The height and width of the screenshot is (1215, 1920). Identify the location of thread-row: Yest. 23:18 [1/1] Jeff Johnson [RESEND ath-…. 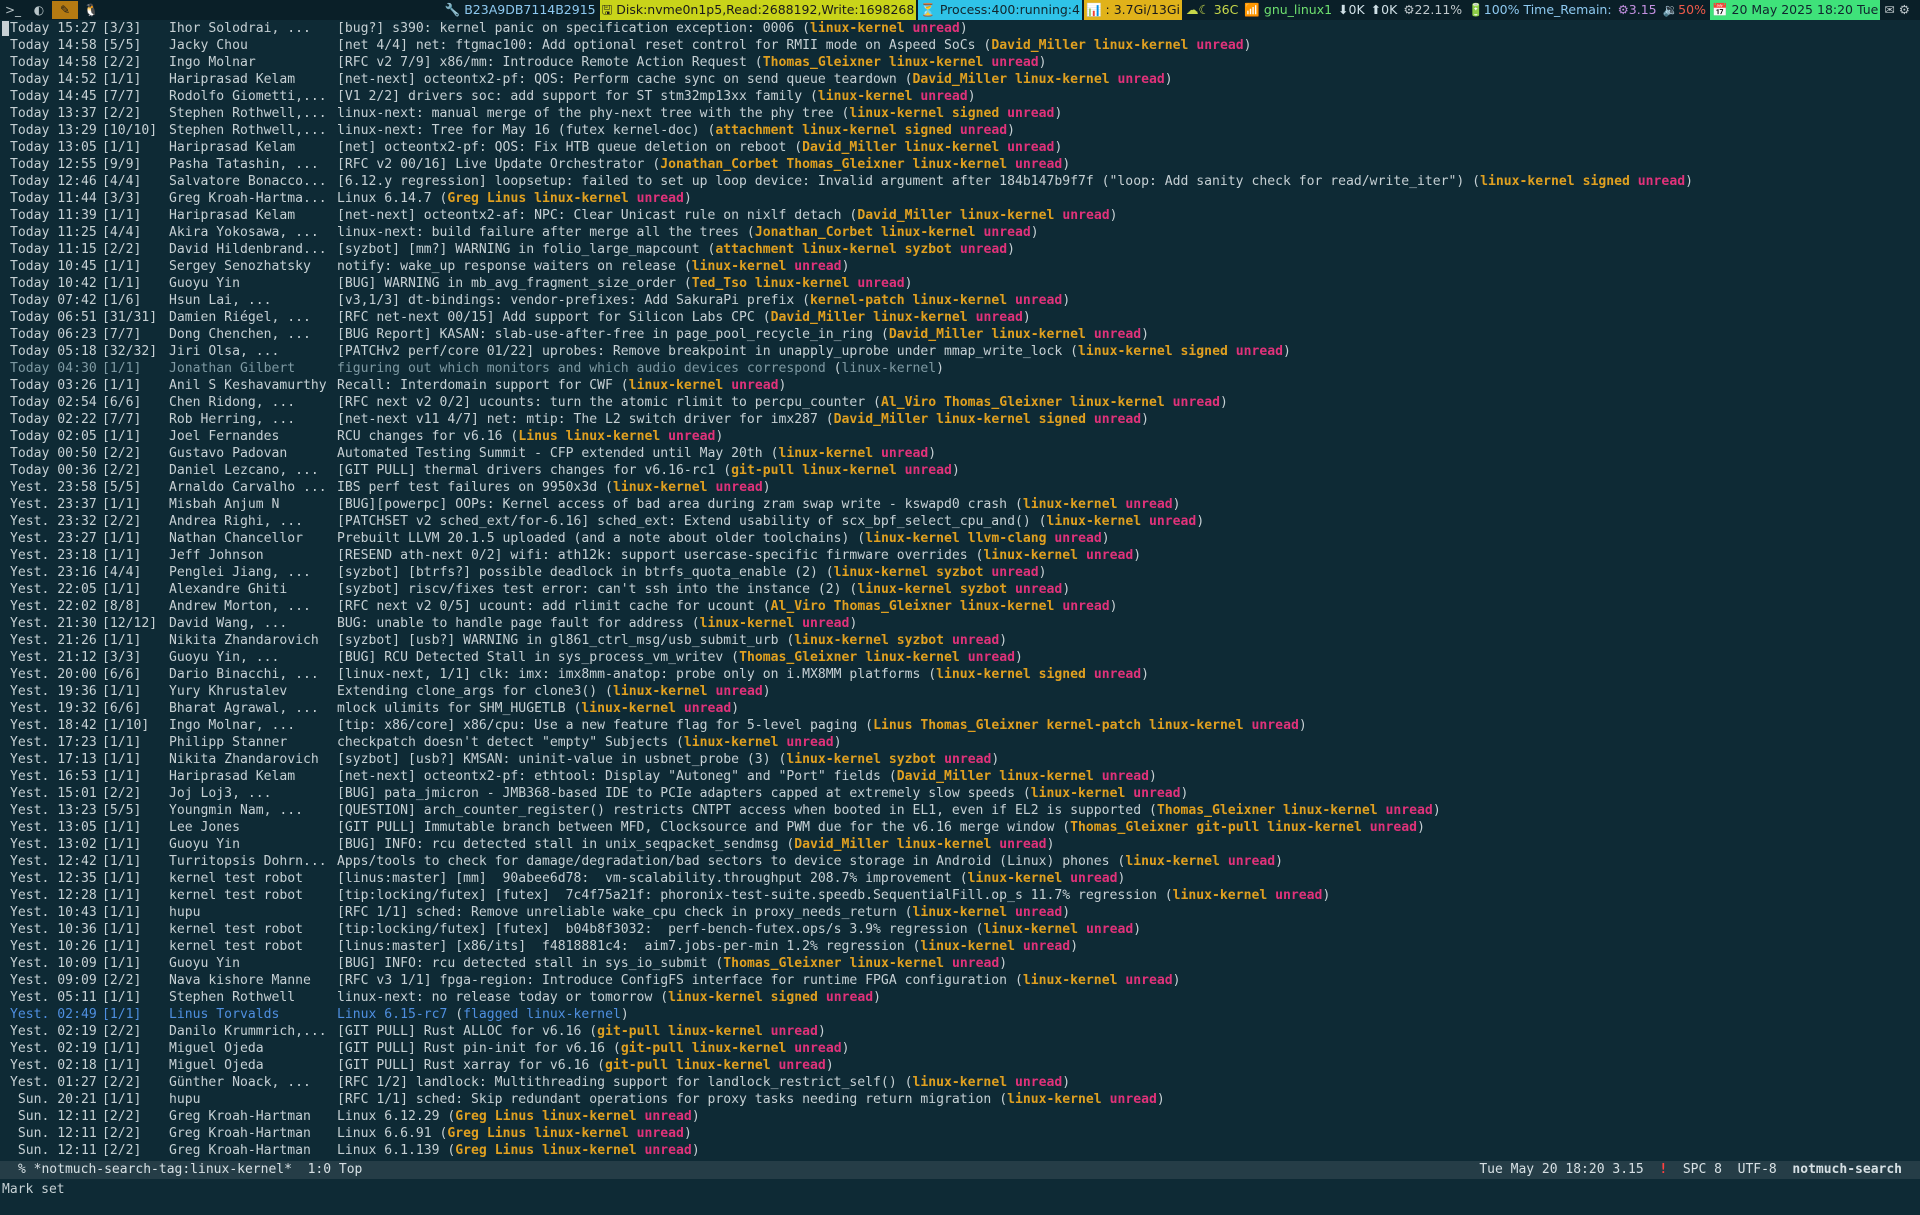
(960, 555).